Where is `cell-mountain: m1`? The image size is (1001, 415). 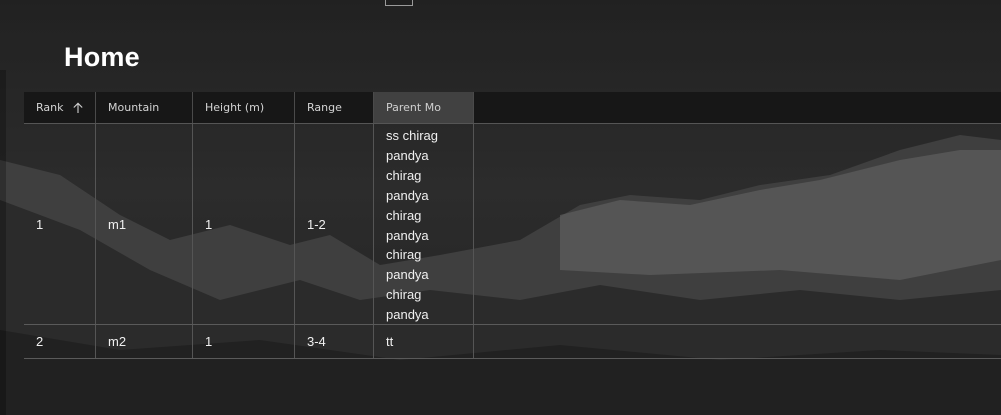
cell-mountain: m1 is located at coordinates (144, 224).